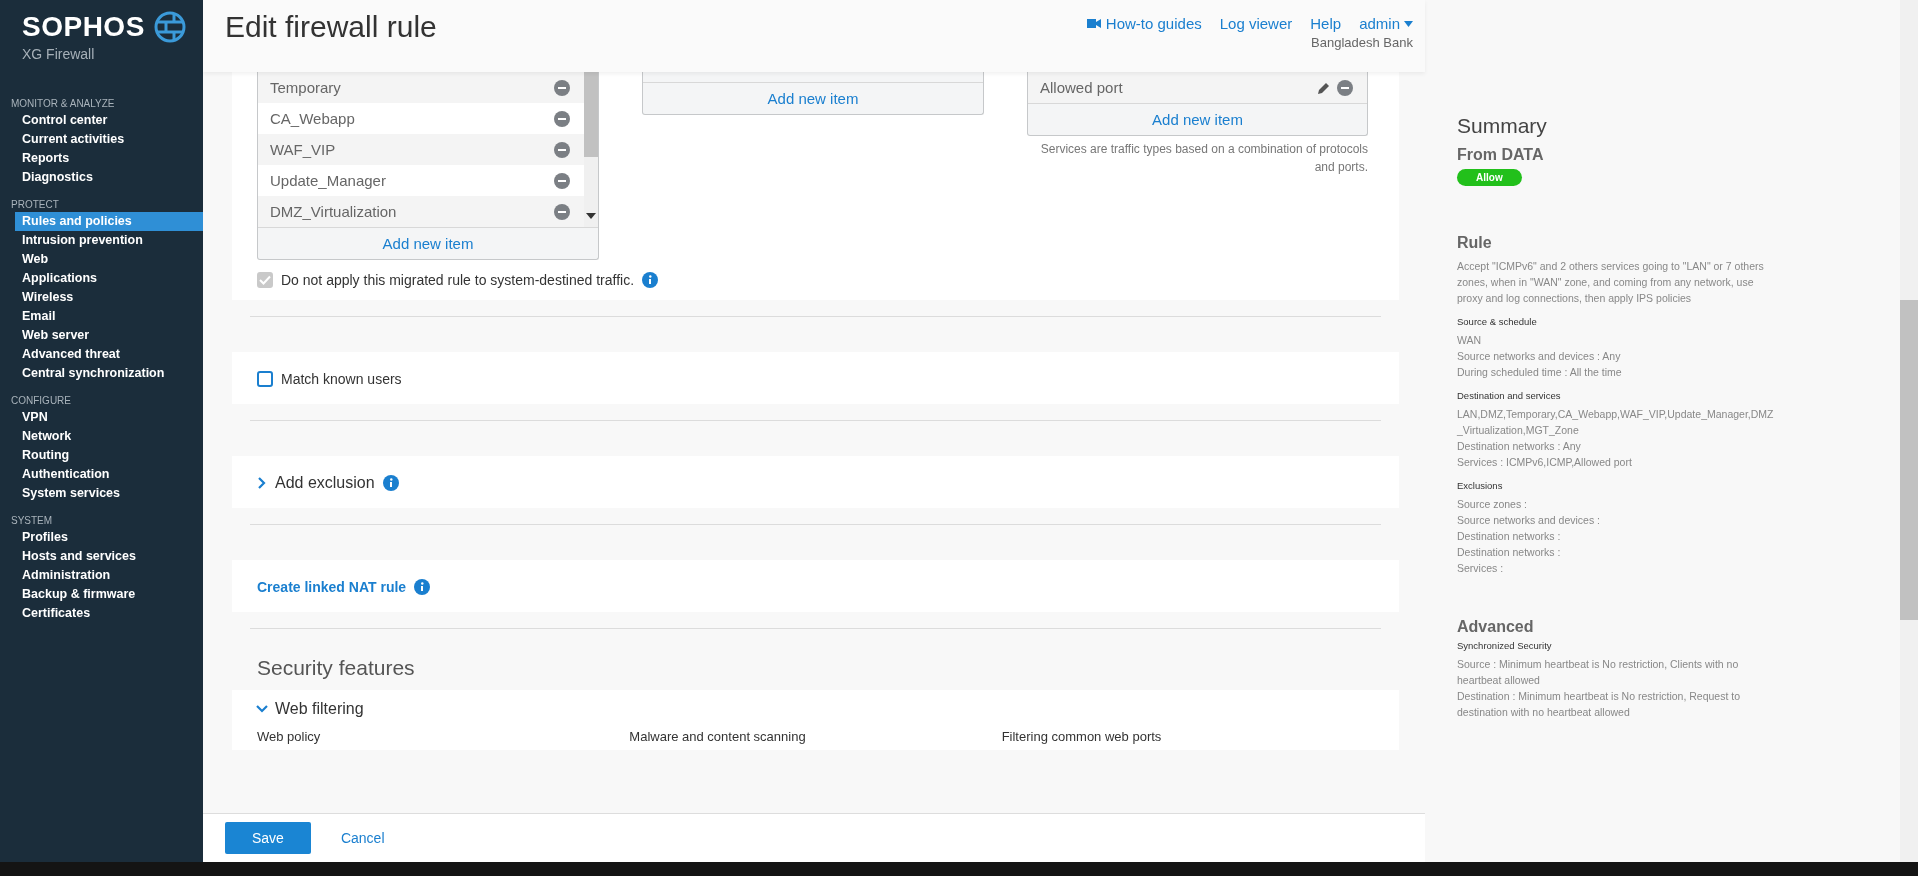 The image size is (1918, 876). What do you see at coordinates (63, 103) in the screenshot?
I see `nav-section-title: MONITOR & ANALYZE` at bounding box center [63, 103].